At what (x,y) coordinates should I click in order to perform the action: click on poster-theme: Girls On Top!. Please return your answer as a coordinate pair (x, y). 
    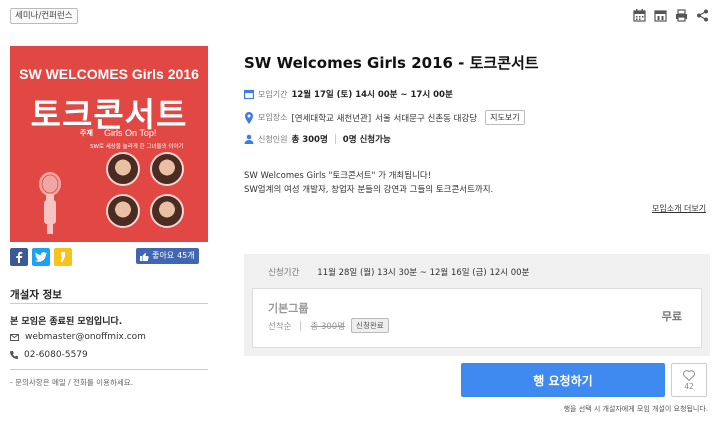
    Looking at the image, I should click on (130, 133).